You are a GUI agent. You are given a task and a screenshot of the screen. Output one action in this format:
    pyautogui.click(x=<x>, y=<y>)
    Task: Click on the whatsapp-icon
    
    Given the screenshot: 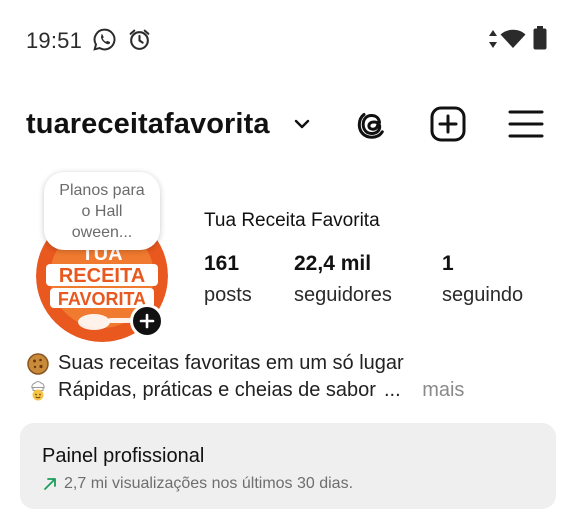 What is the action you would take?
    pyautogui.click(x=104, y=39)
    